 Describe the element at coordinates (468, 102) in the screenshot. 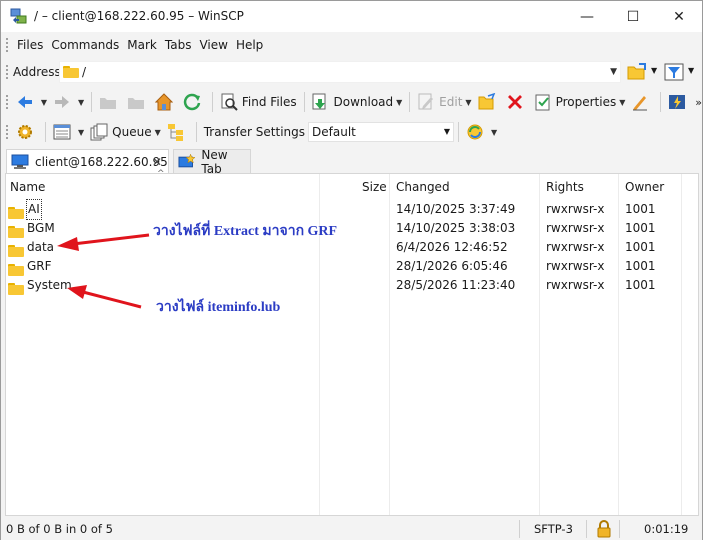

I see `edit-dropdown-icon: ▼` at that location.